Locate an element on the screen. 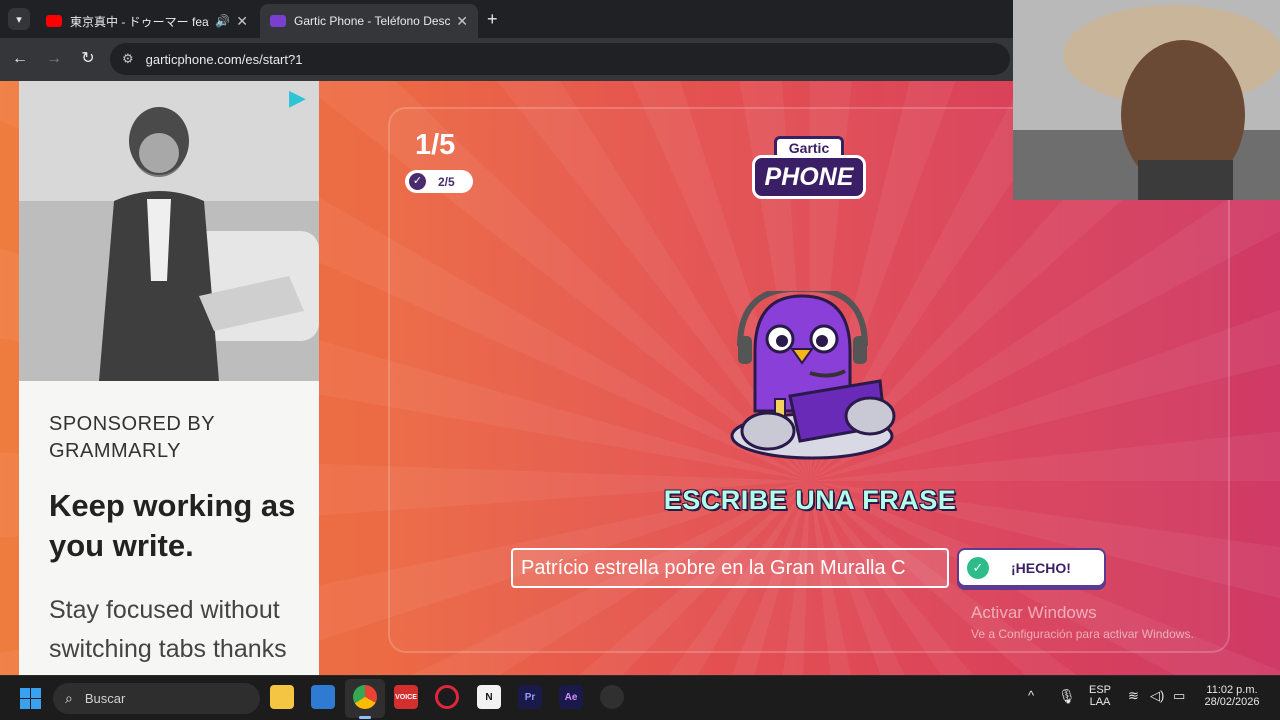 This screenshot has width=1280, height=720. voicemeeter-icon: VOICE is located at coordinates (406, 697).